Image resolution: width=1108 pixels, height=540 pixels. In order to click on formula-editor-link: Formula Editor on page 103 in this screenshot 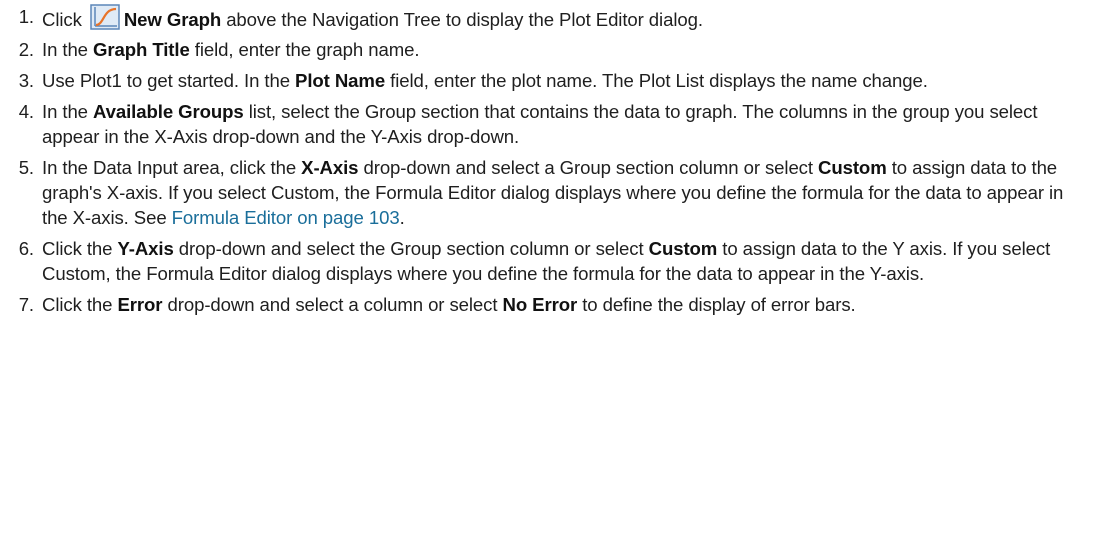, I will do `click(286, 217)`.